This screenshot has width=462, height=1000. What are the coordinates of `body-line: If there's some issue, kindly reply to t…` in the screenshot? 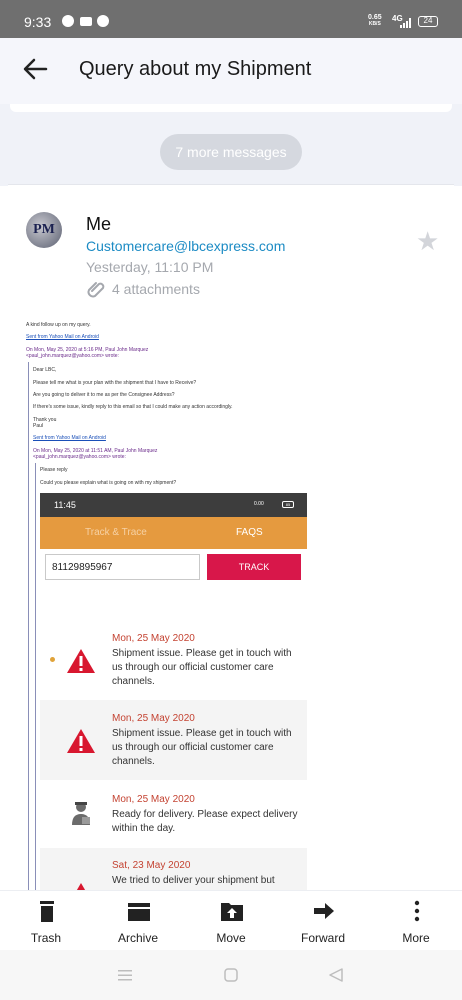 It's located at (133, 407).